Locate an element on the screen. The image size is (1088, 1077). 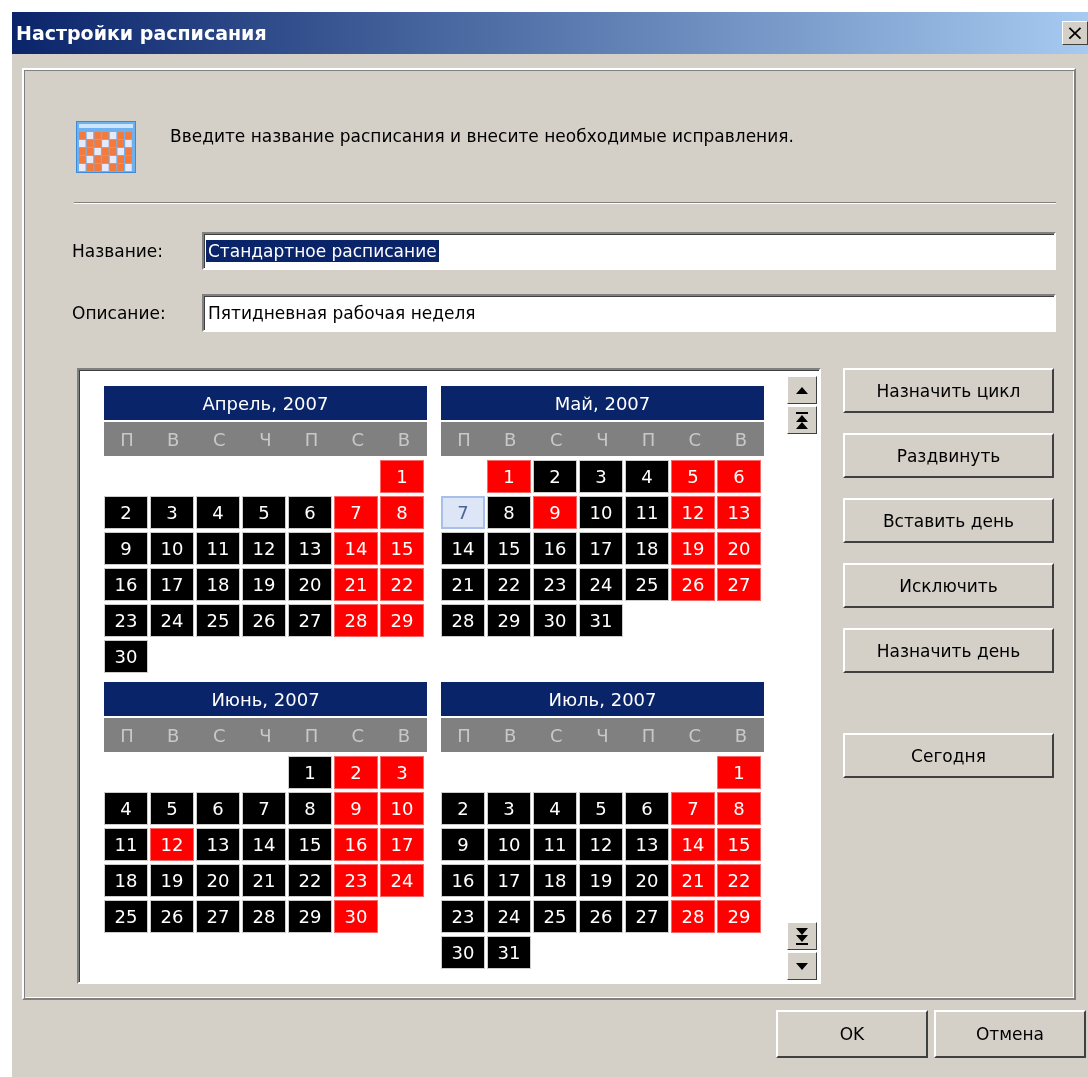
scroll-to-top-button is located at coordinates (802, 420).